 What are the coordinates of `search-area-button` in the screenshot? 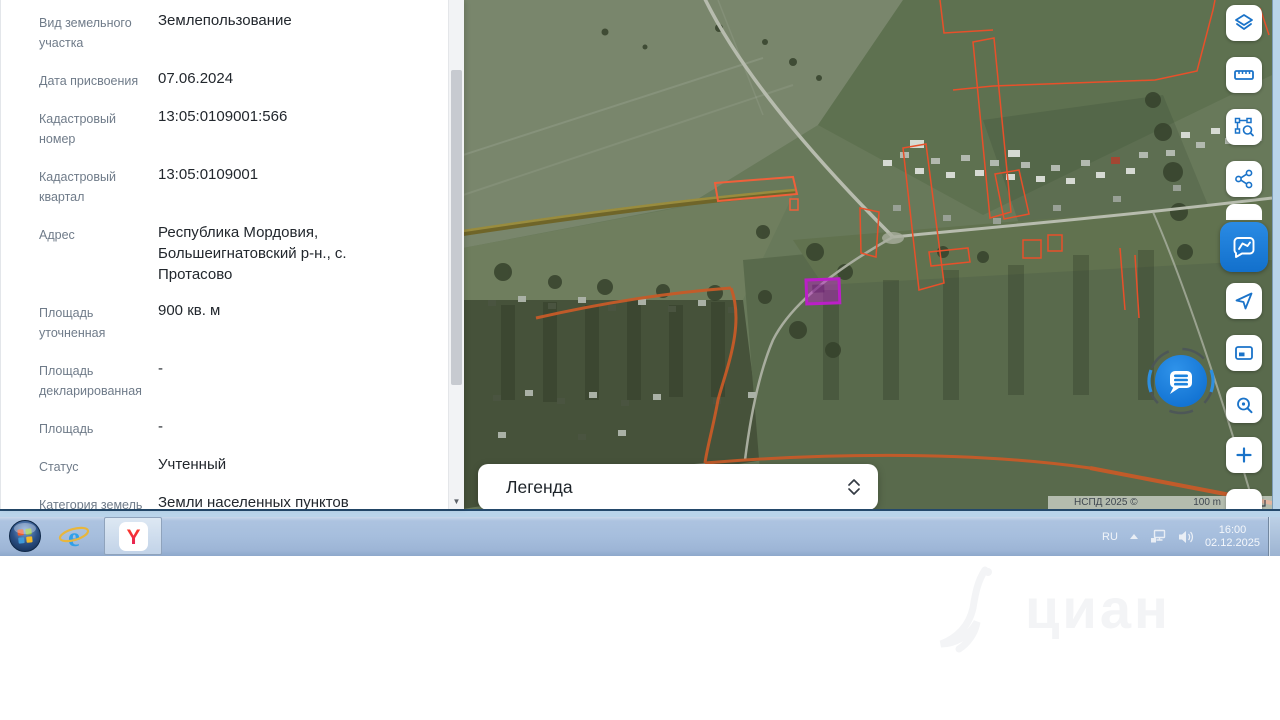 It's located at (1244, 405).